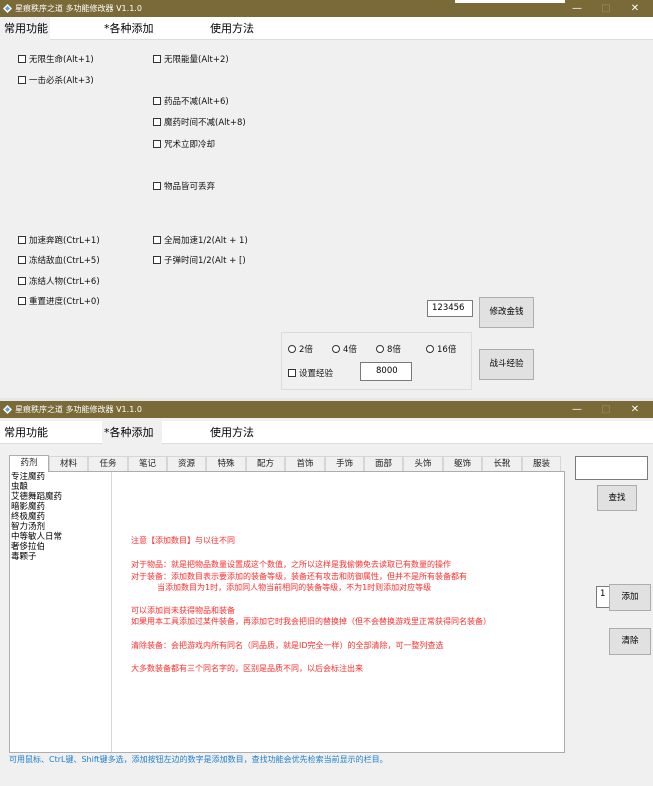  I want to click on tab-boots: 长靴, so click(502, 463).